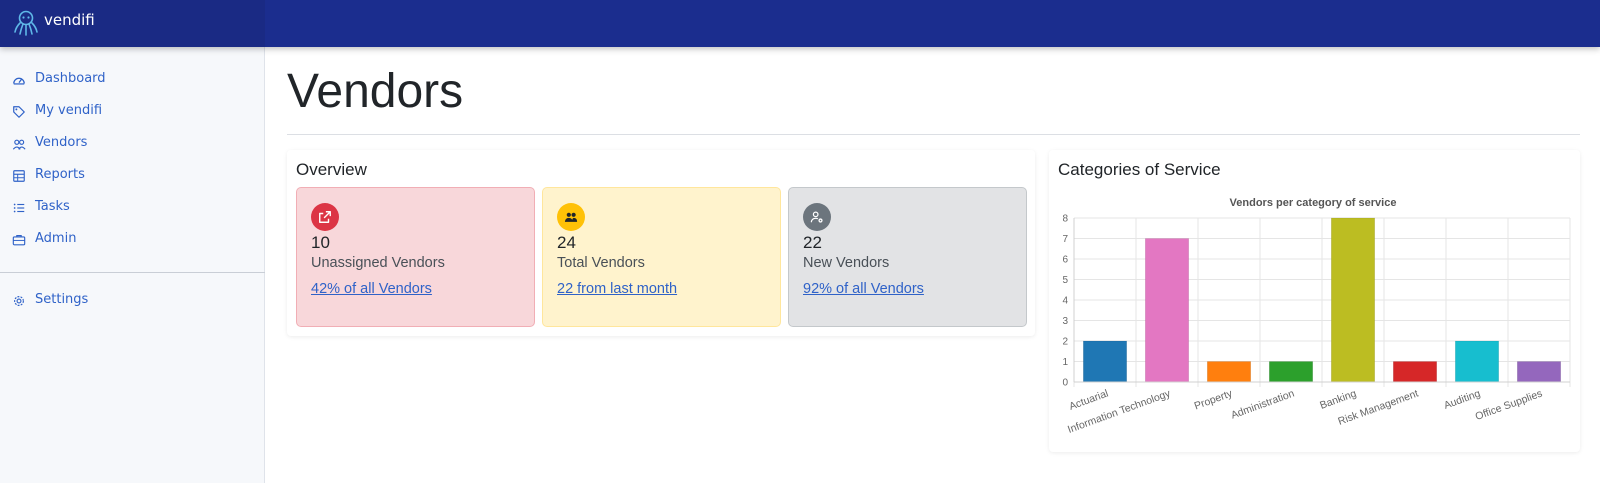  Describe the element at coordinates (62, 299) in the screenshot. I see `sidebar-item-label: Settings` at that location.